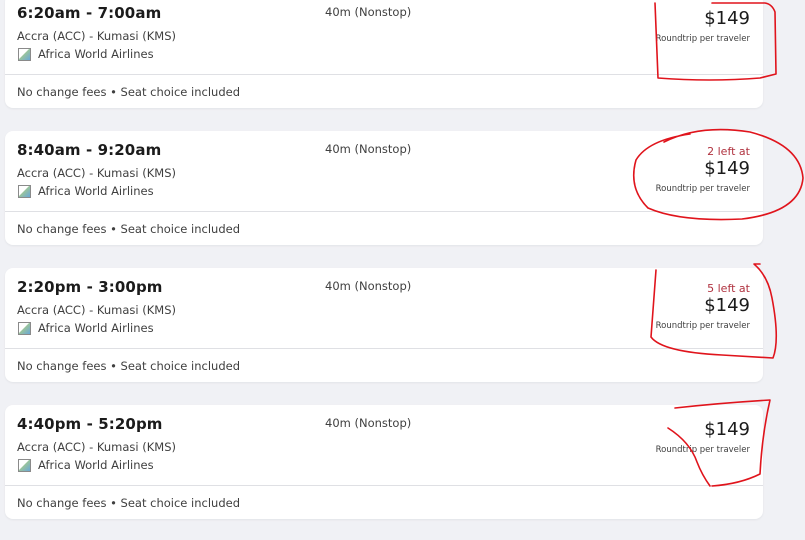 Image resolution: width=805 pixels, height=540 pixels. Describe the element at coordinates (89, 150) in the screenshot. I see `flight-times: 8:40am - 9:20am` at that location.